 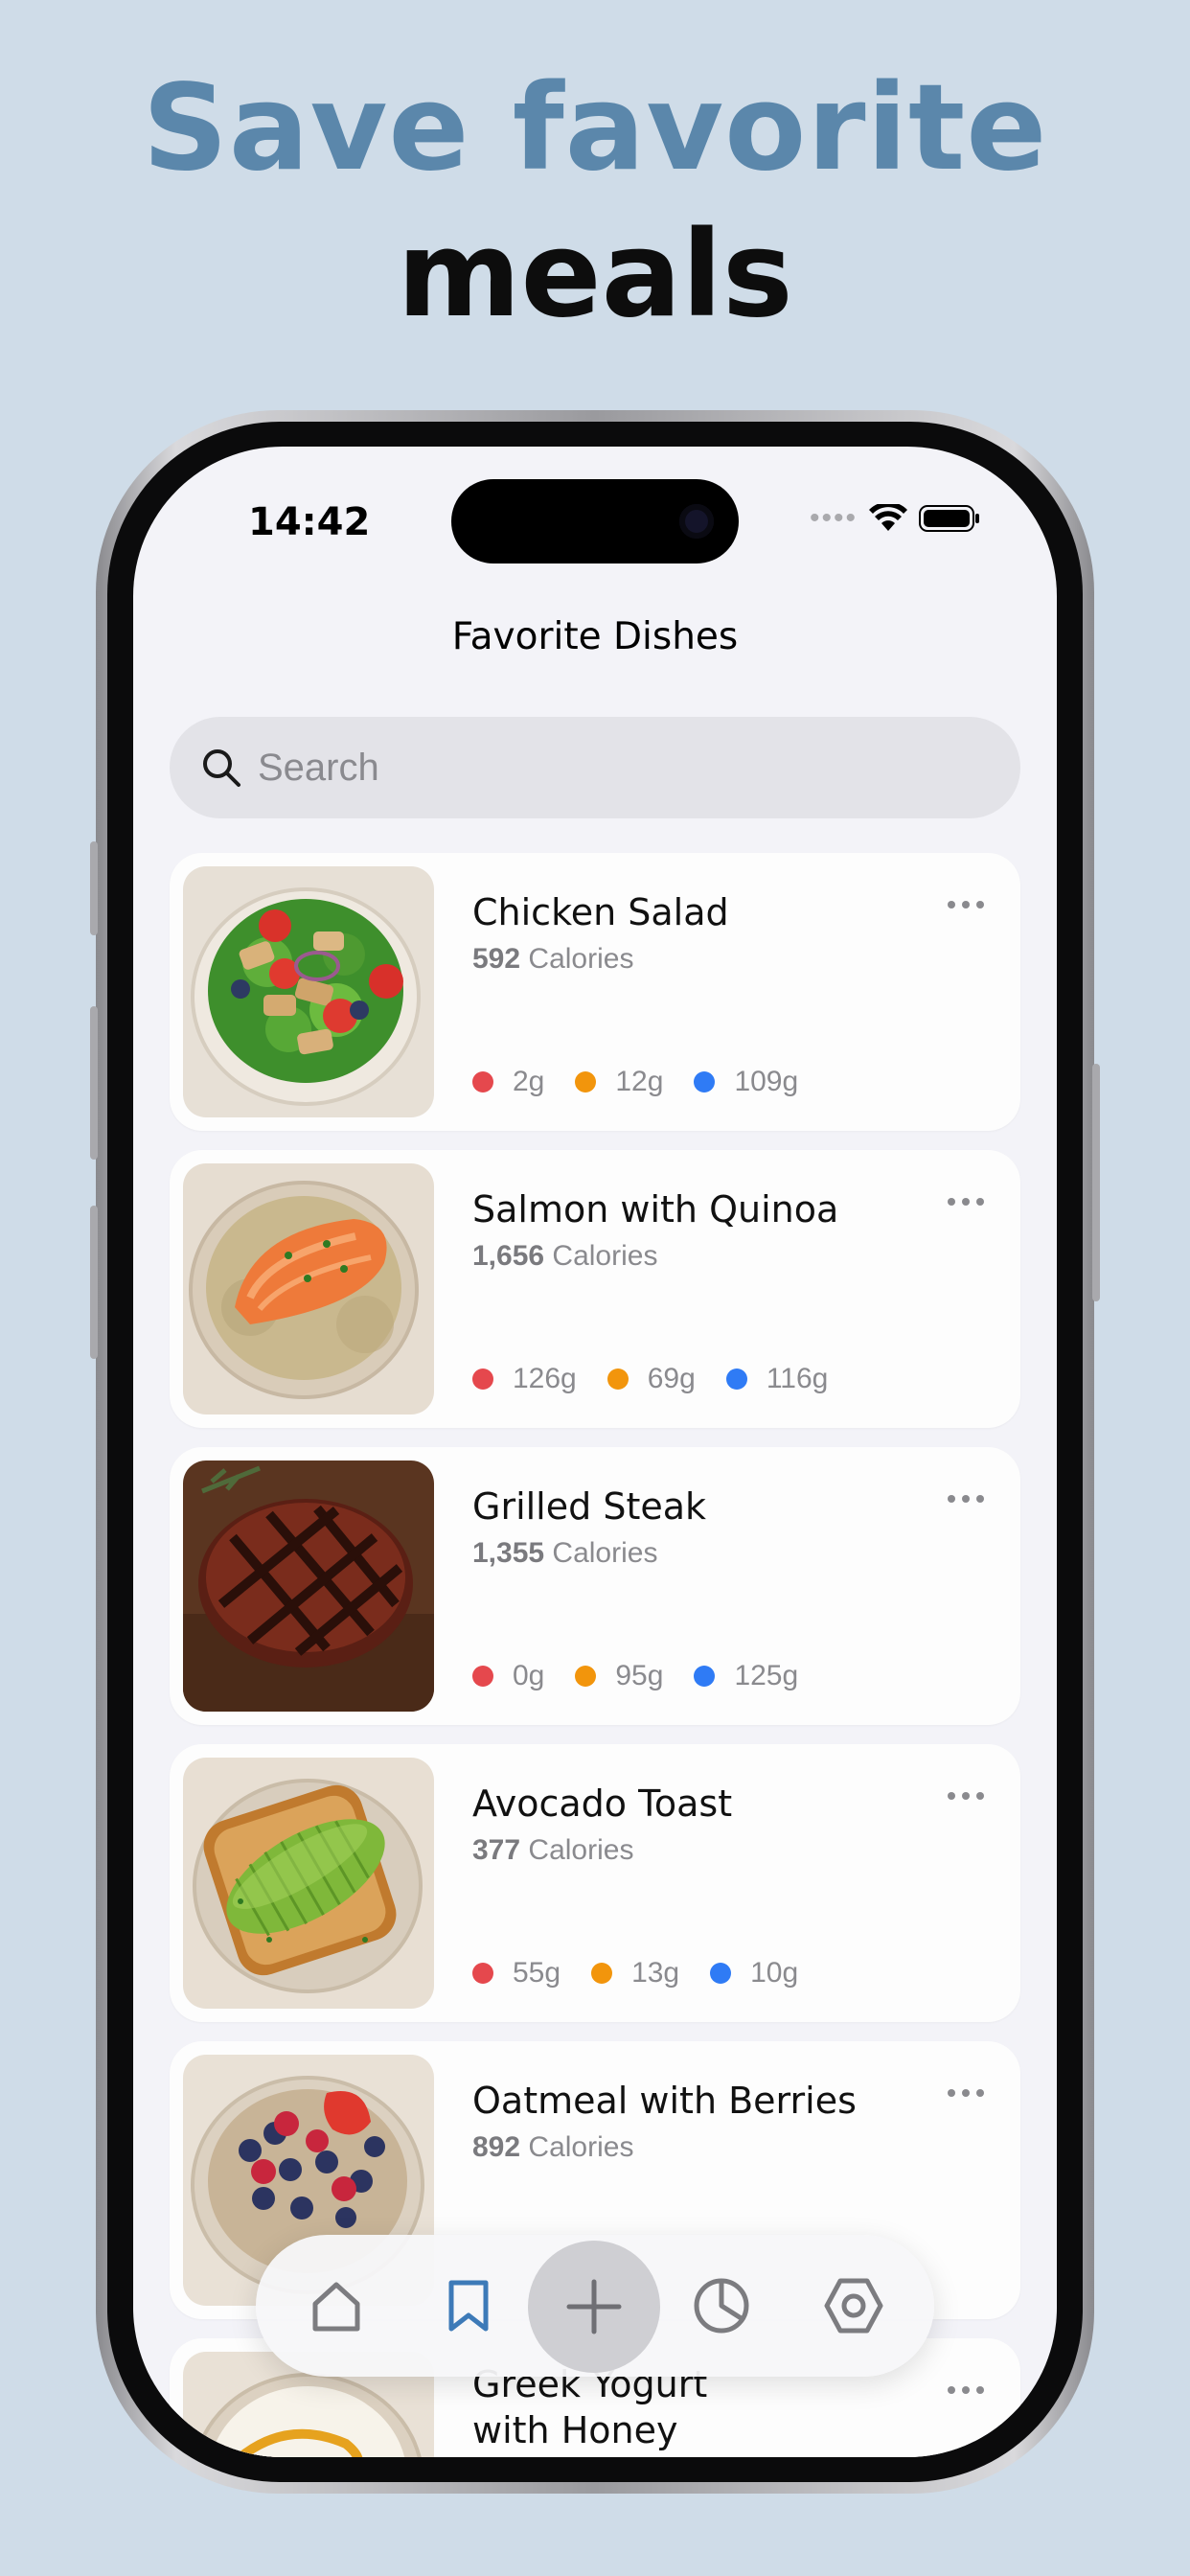 I want to click on fat-value: 116g, so click(x=797, y=1378).